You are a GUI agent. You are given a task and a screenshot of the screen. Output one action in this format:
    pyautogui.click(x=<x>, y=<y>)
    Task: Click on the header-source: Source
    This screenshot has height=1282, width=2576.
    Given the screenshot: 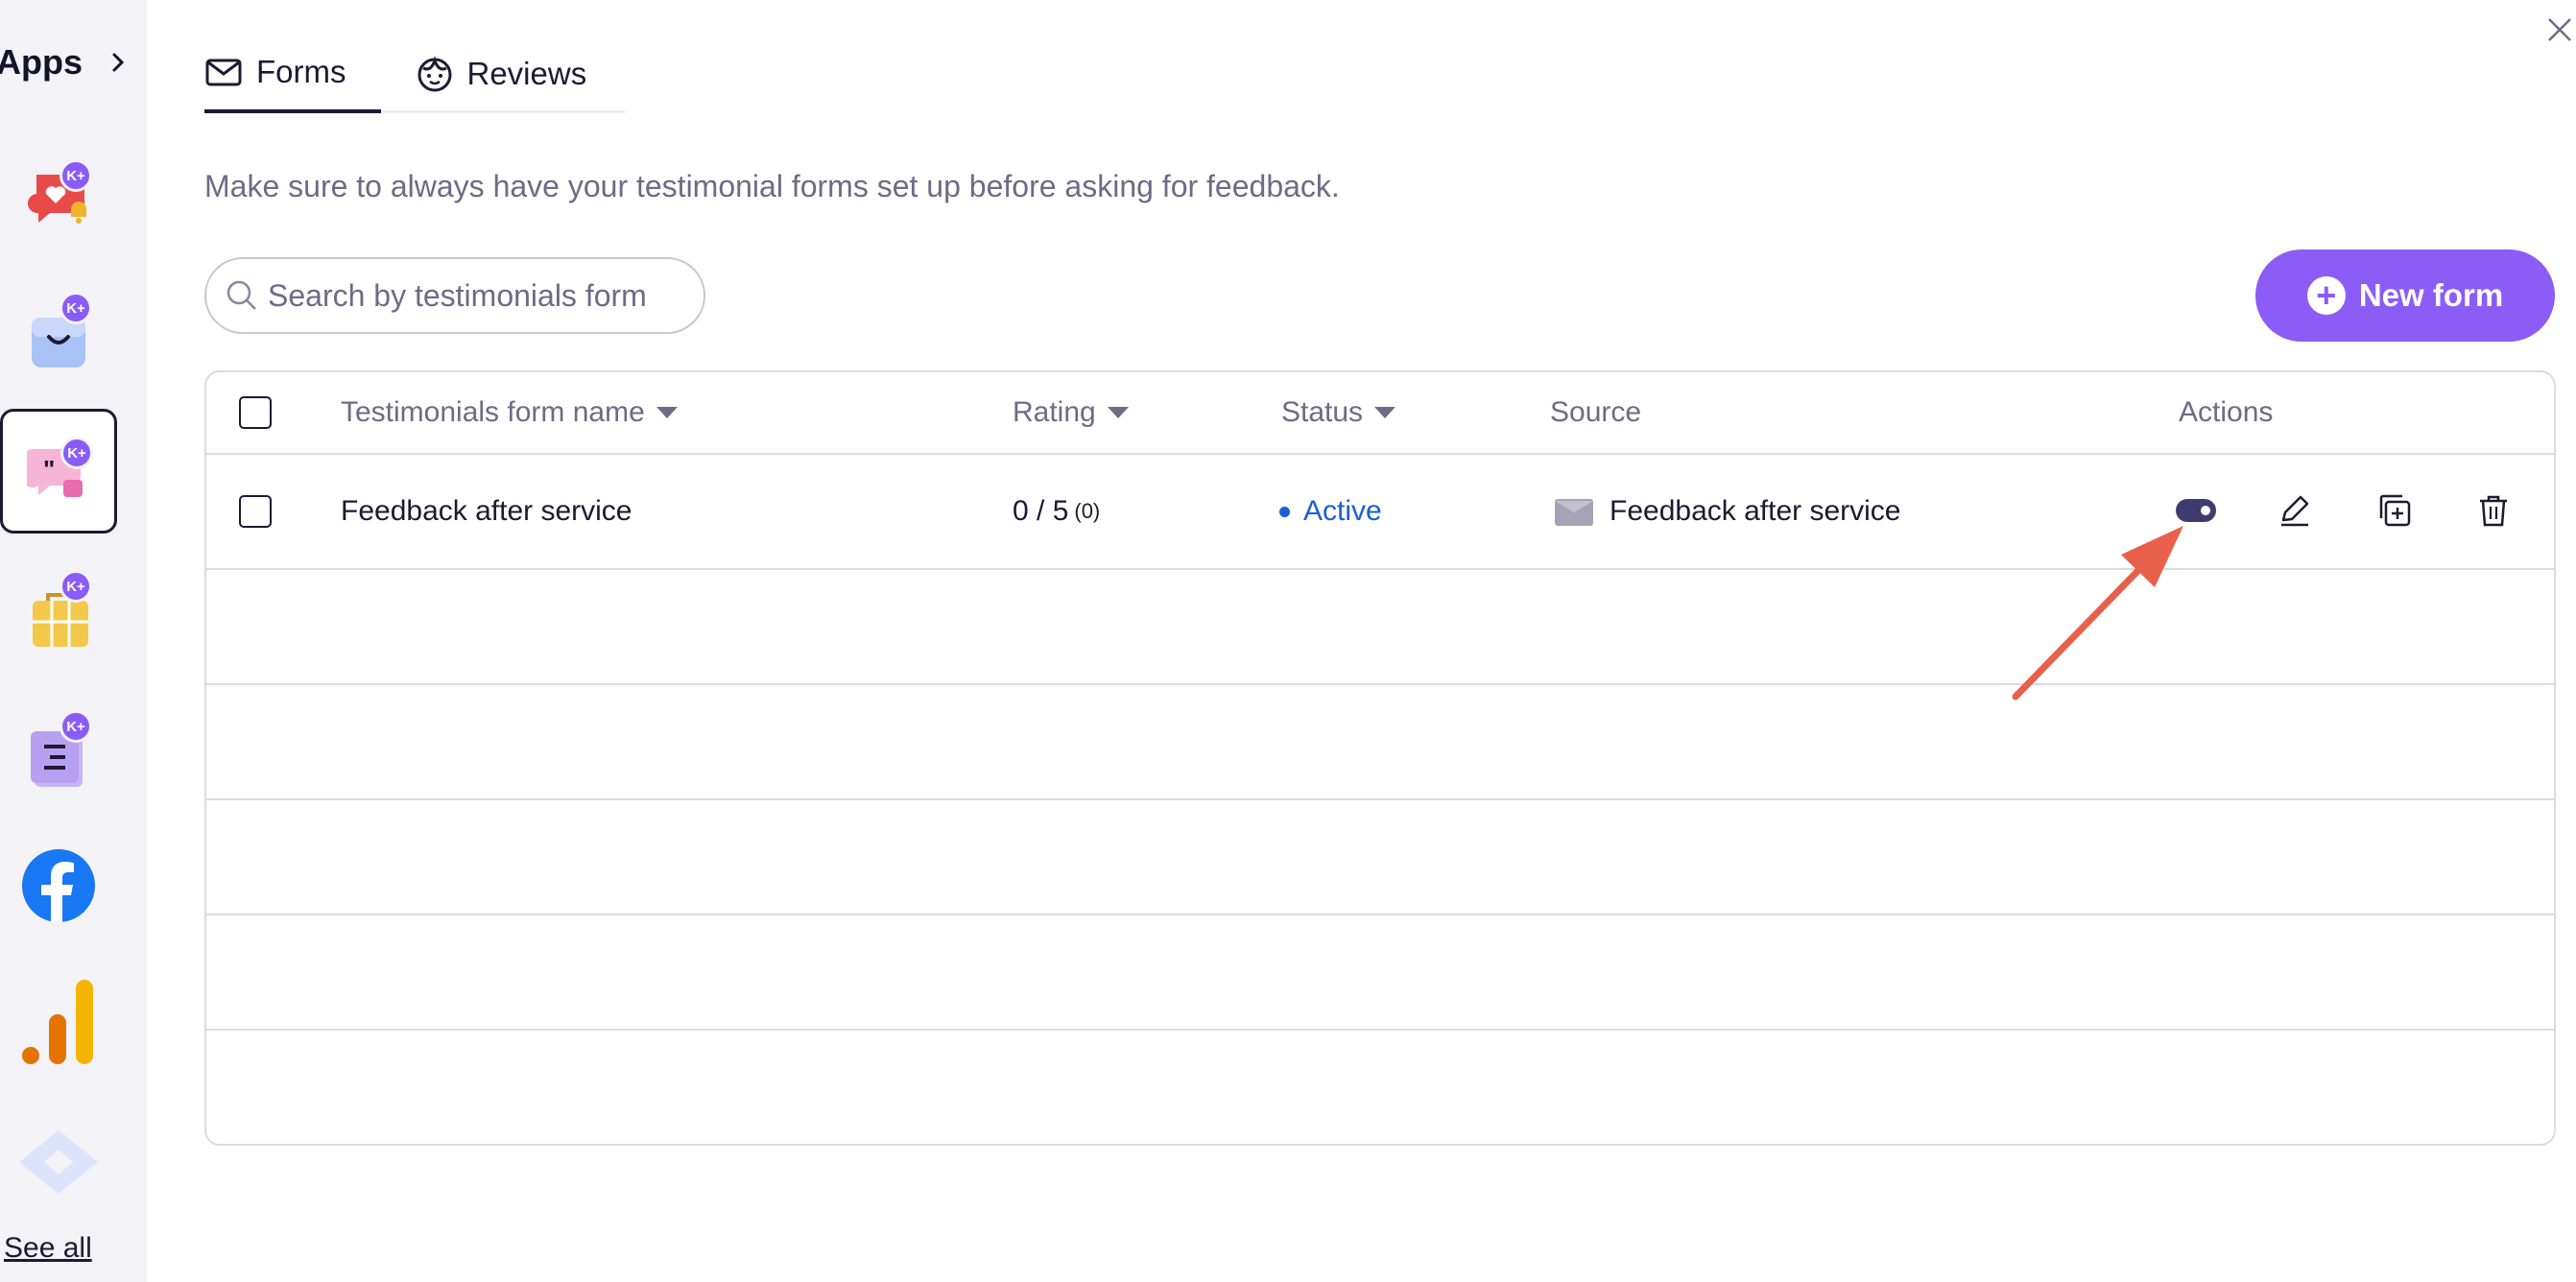 What is the action you would take?
    pyautogui.click(x=1595, y=412)
    